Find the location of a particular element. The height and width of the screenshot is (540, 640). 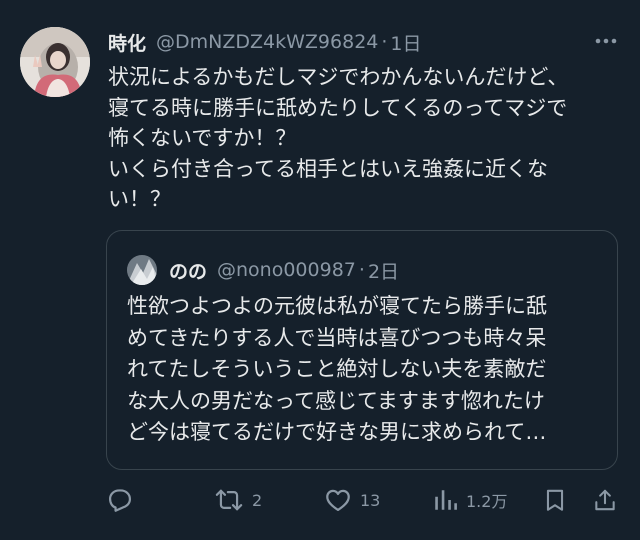

tweet-text-line: 寝てる時に勝手に舐めたりしてくるのってマジで is located at coordinates (338, 107).